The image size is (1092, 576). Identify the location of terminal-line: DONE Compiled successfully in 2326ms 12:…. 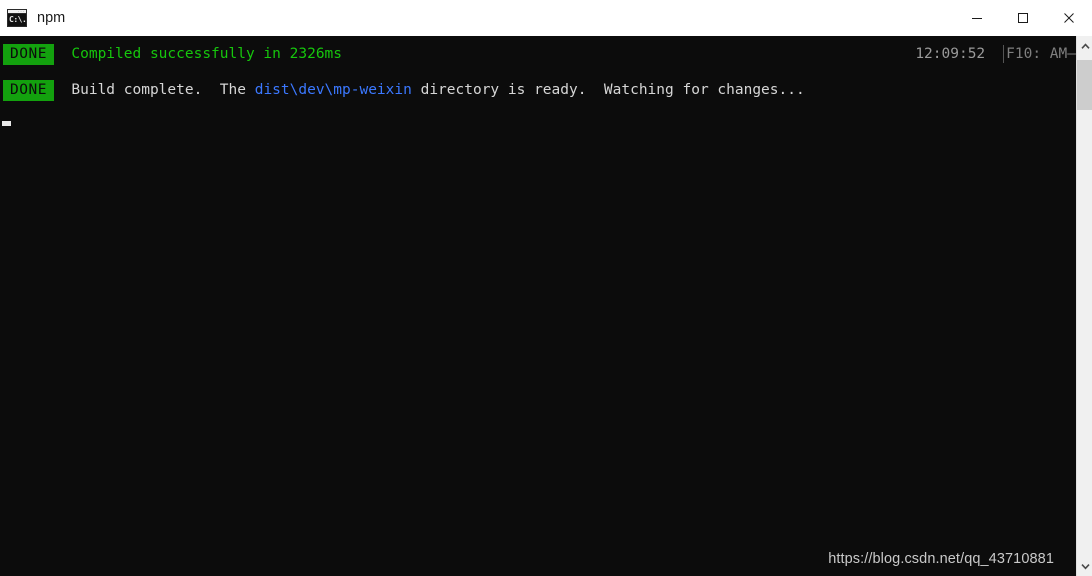
(538, 54).